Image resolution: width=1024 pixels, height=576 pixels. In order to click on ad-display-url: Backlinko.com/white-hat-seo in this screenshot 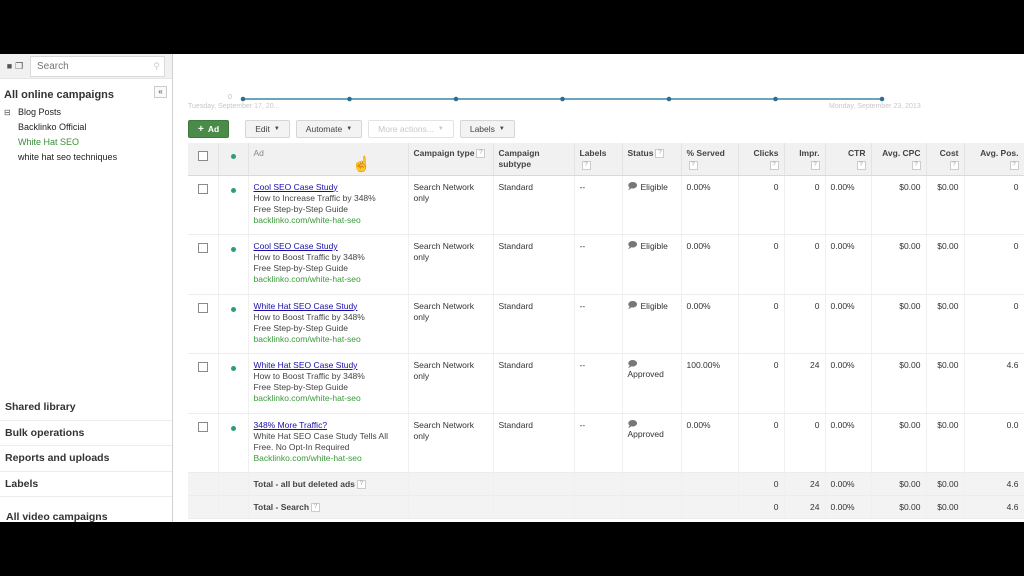, I will do `click(307, 457)`.